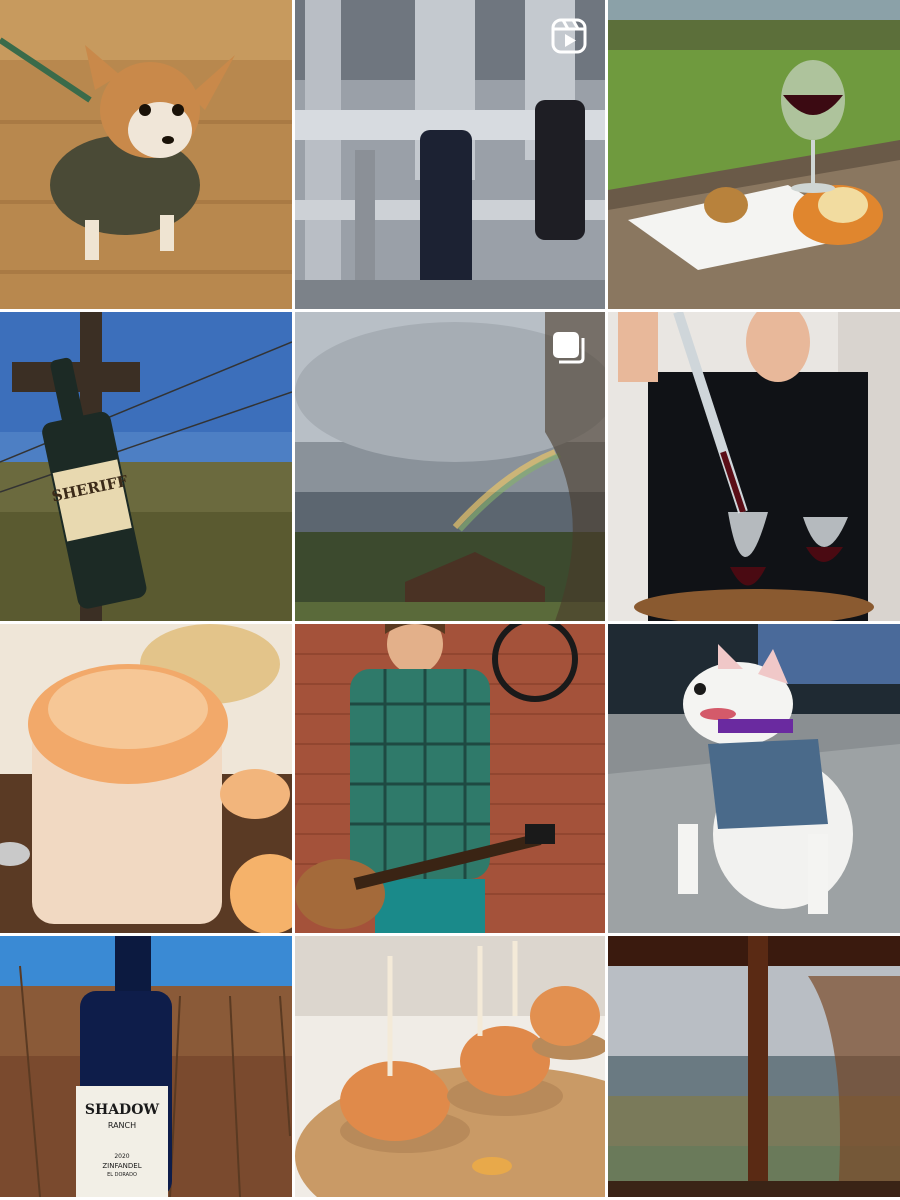  I want to click on carousel-icon, so click(569, 348).